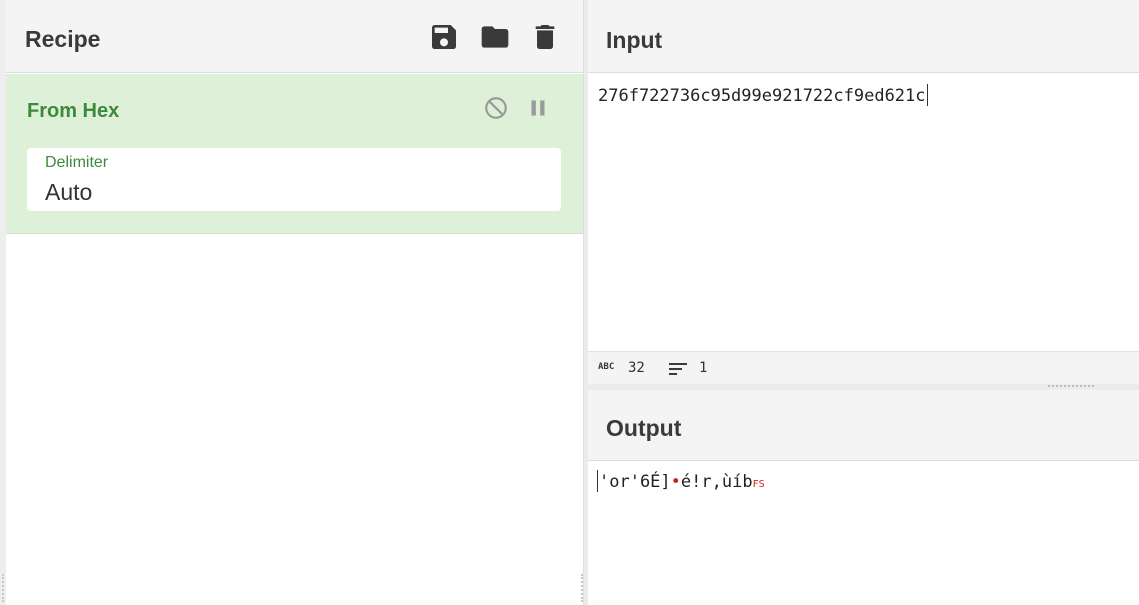 This screenshot has width=1139, height=605. What do you see at coordinates (635, 482) in the screenshot?
I see `output-text-start: 'or'6É]` at bounding box center [635, 482].